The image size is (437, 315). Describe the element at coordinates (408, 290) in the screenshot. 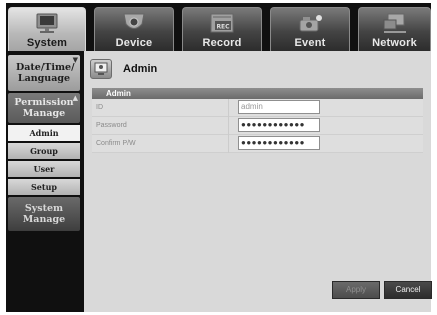

I see `cancel-button: Cancel` at that location.